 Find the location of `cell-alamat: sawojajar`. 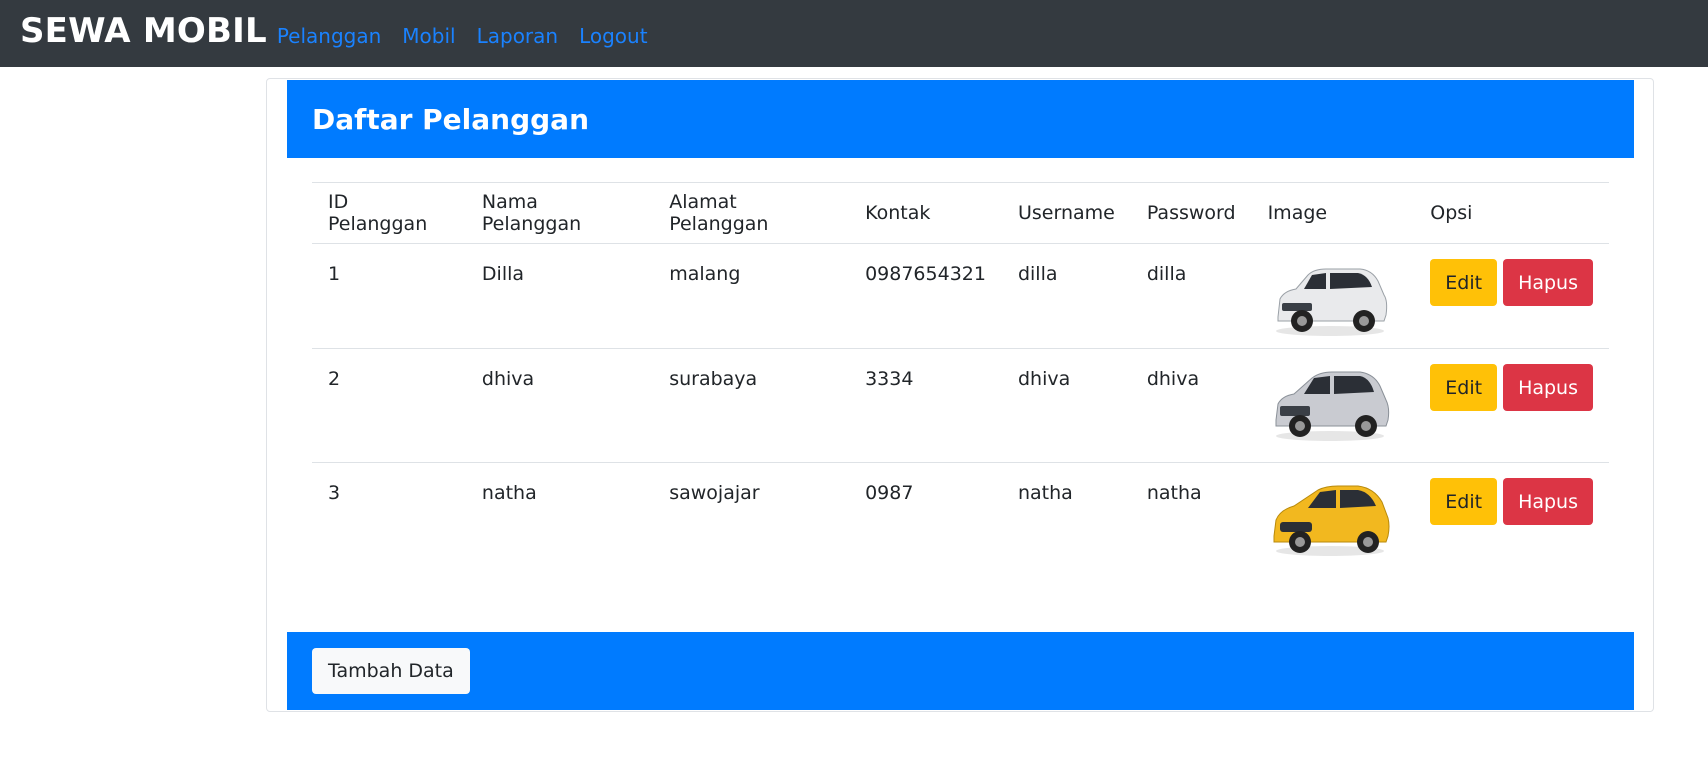

cell-alamat: sawojajar is located at coordinates (751, 519).